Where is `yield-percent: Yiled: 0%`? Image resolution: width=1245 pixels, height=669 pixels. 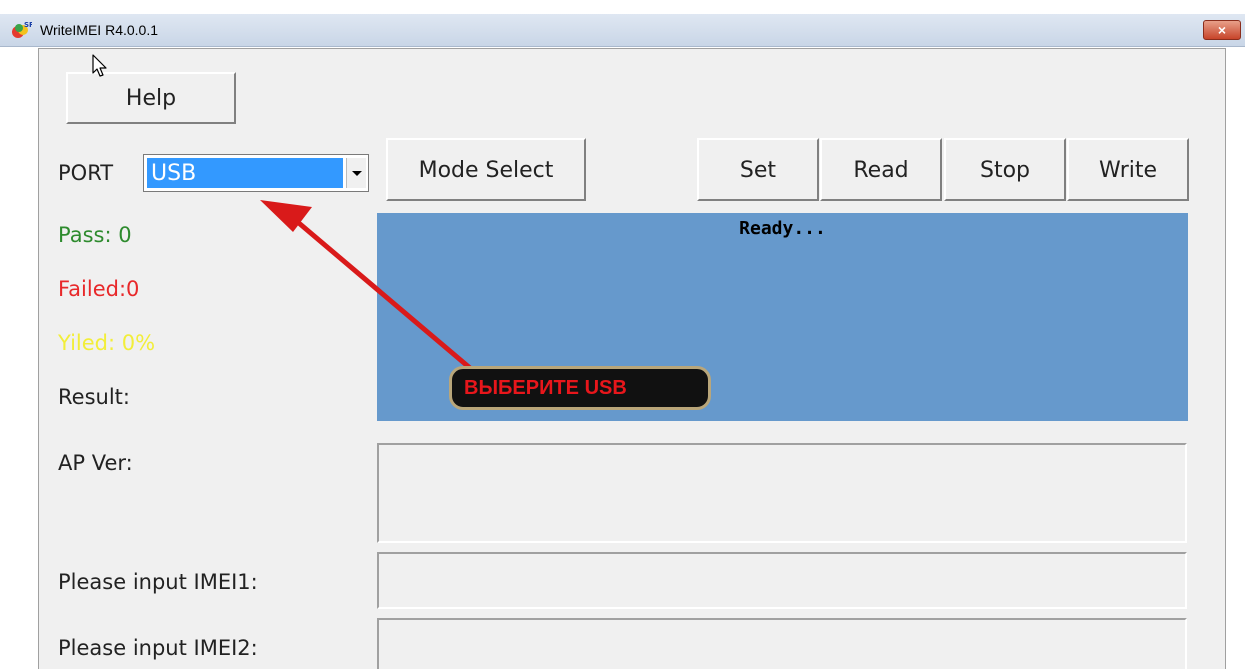
yield-percent: Yiled: 0% is located at coordinates (107, 343).